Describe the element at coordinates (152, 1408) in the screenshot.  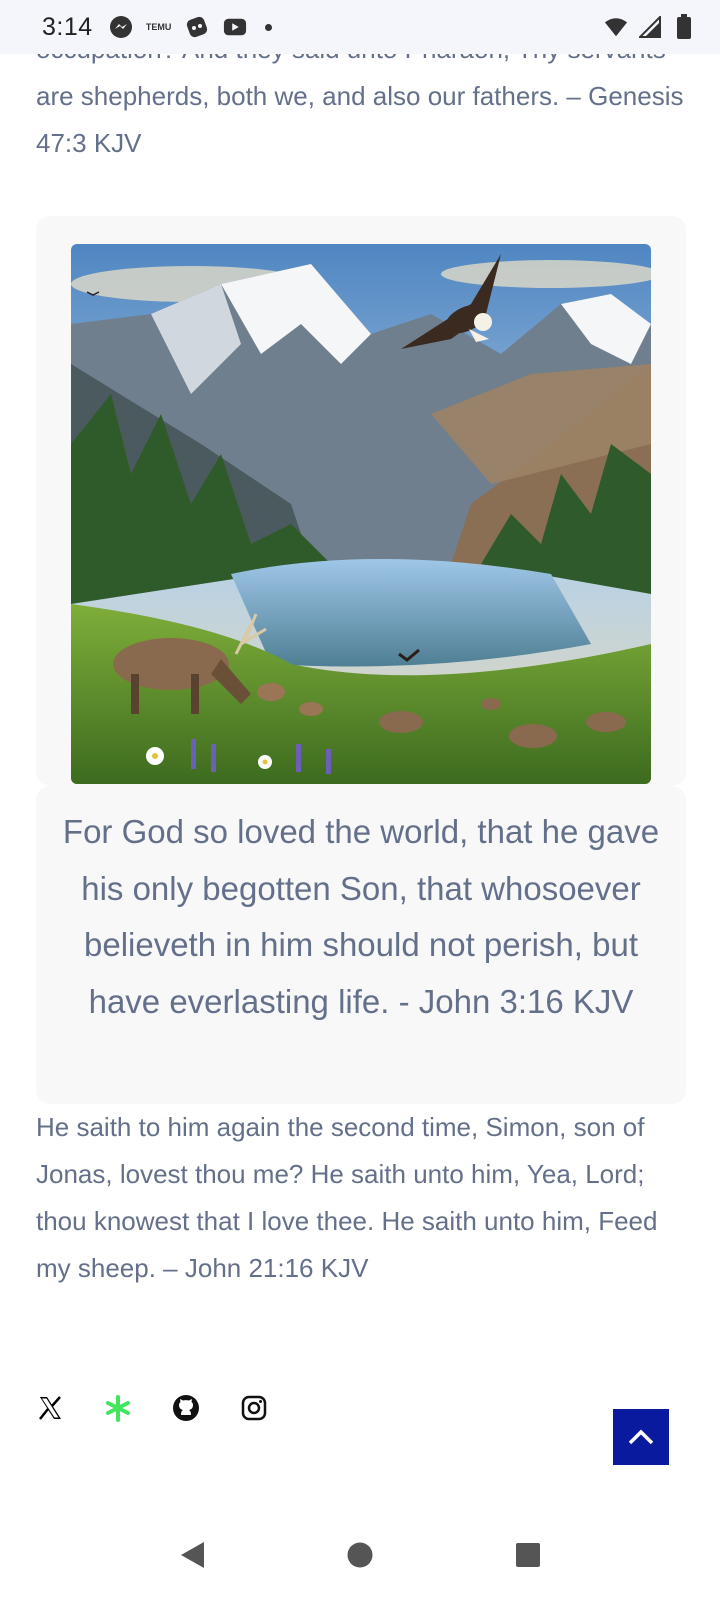
I see `social-links` at that location.